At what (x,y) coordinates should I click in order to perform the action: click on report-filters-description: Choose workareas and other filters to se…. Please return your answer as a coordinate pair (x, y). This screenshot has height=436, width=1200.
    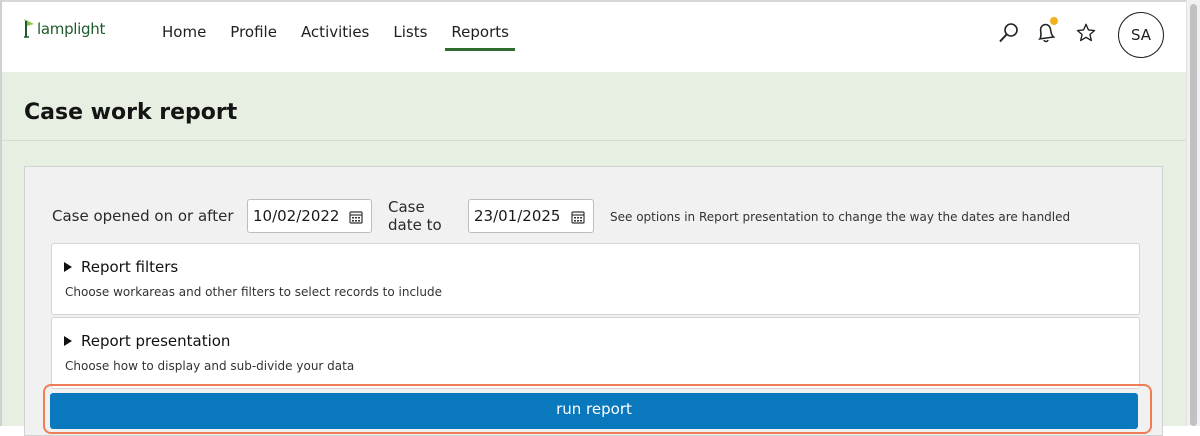
    Looking at the image, I should click on (253, 292).